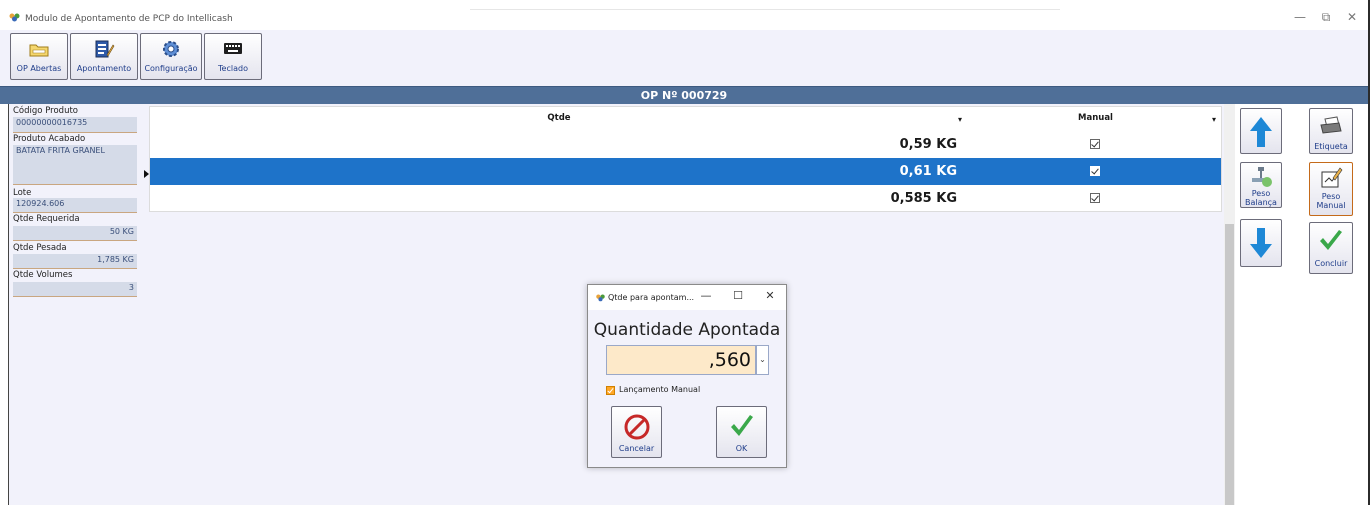  I want to click on teclado-button: Teclado, so click(233, 56).